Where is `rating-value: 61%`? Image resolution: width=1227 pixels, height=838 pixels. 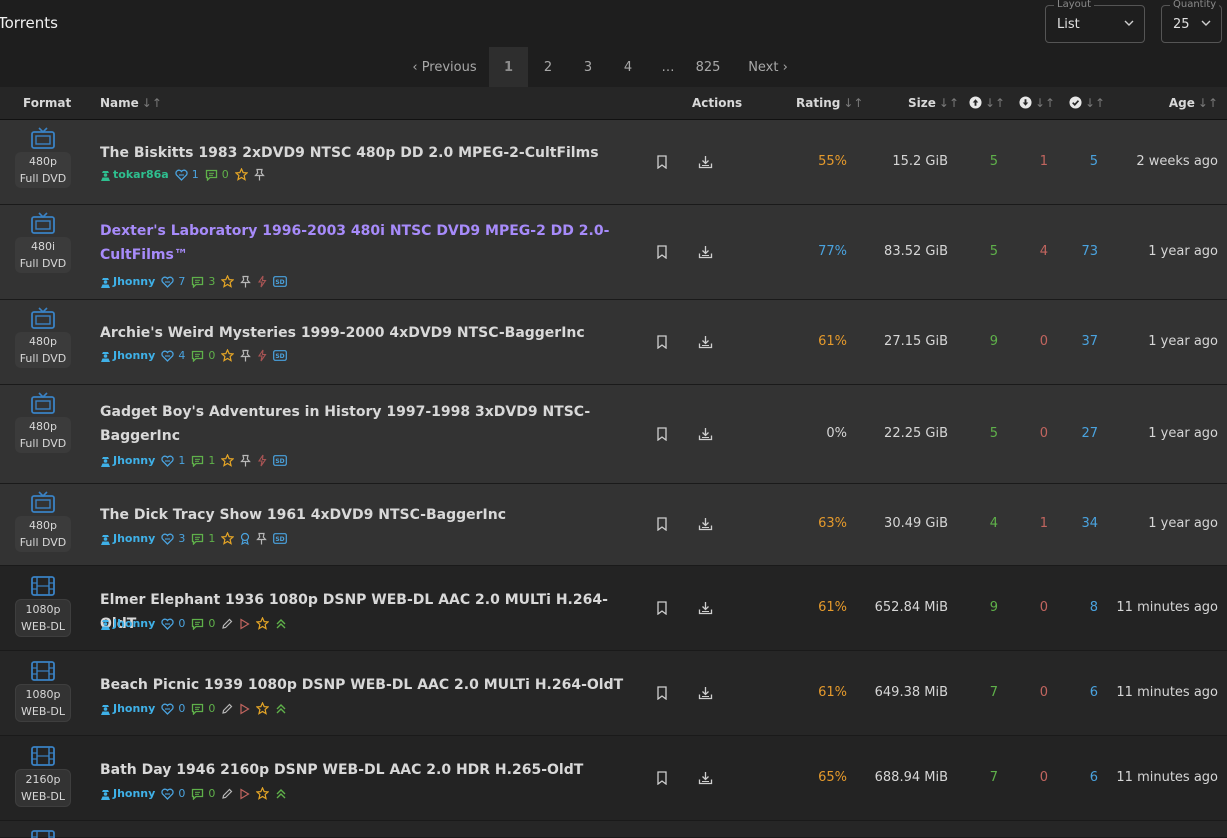
rating-value: 61% is located at coordinates (832, 692).